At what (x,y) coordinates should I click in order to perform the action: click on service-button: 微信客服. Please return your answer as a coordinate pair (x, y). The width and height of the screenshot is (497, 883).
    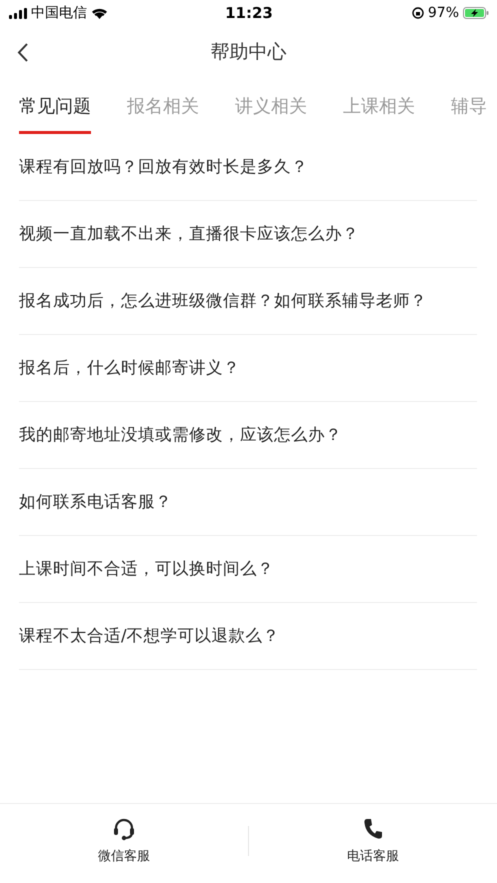
    Looking at the image, I should click on (124, 840).